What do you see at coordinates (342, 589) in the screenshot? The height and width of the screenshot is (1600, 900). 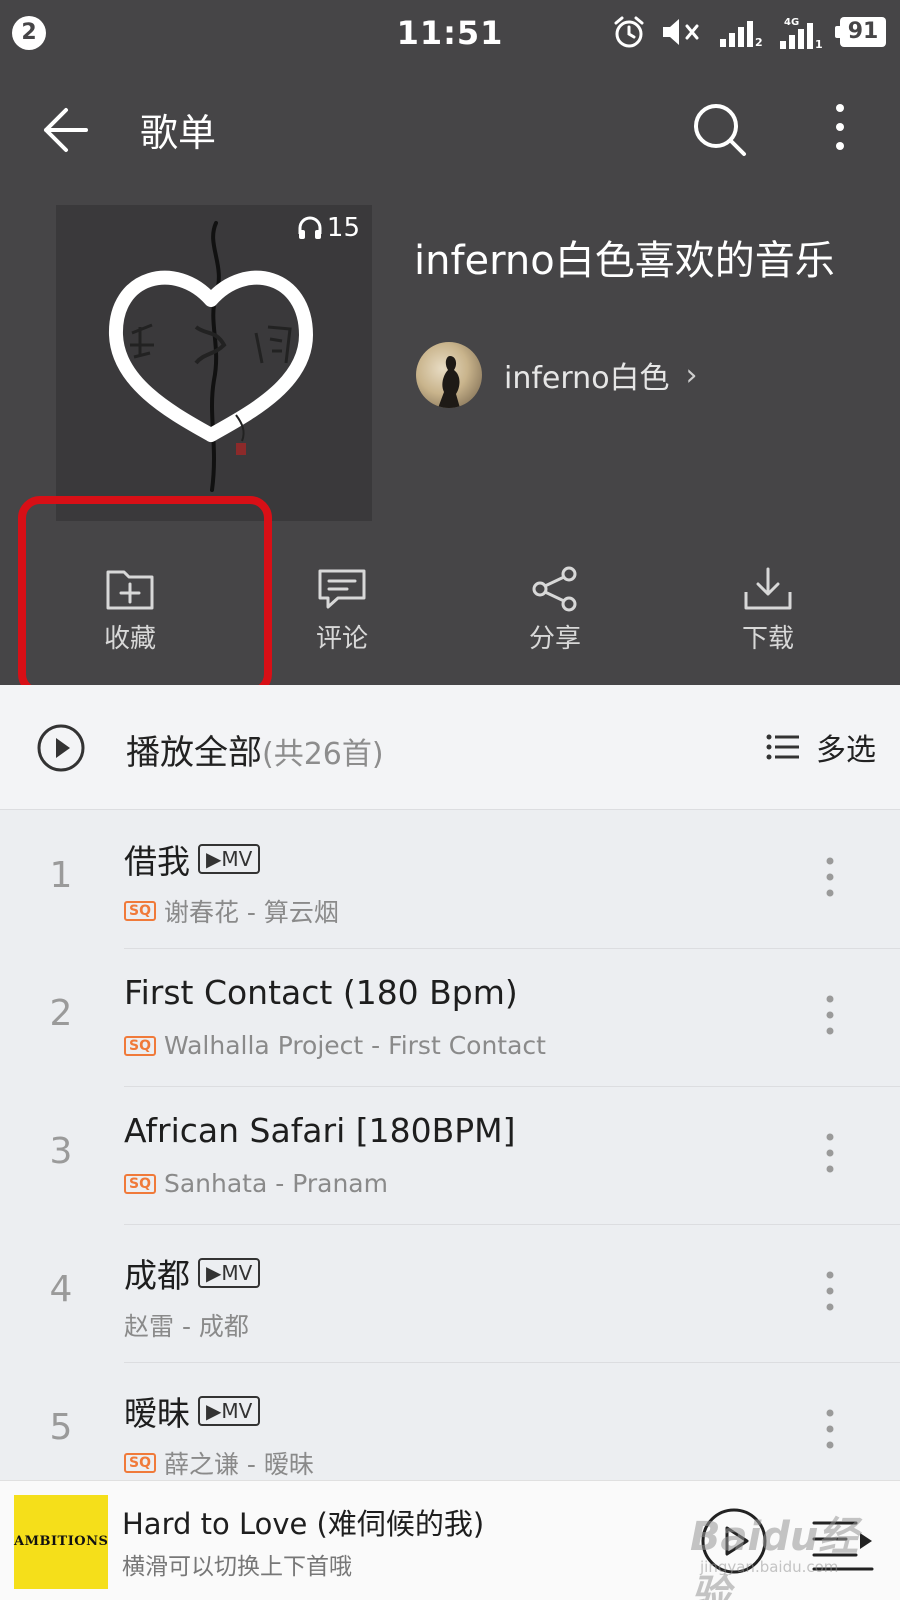 I see `comment-icon` at bounding box center [342, 589].